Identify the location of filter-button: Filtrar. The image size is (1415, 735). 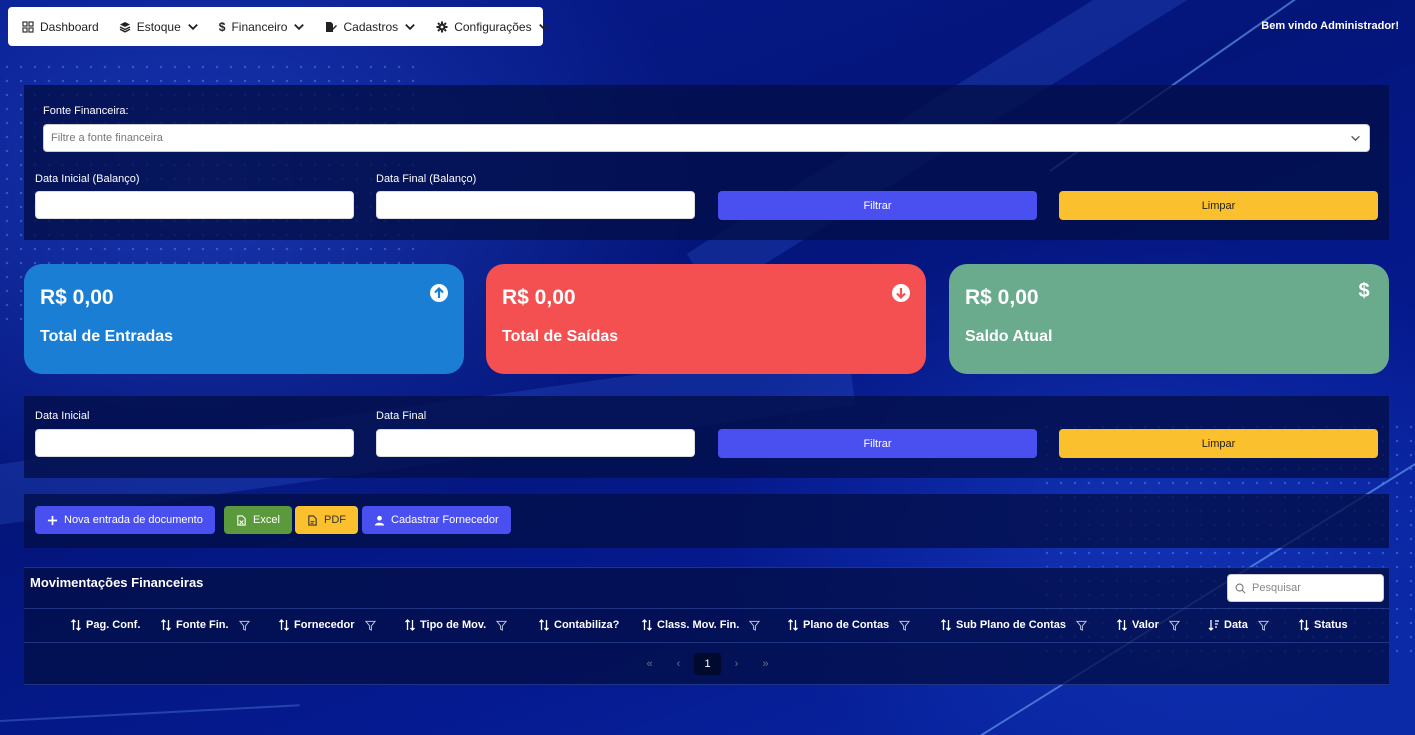
(877, 443).